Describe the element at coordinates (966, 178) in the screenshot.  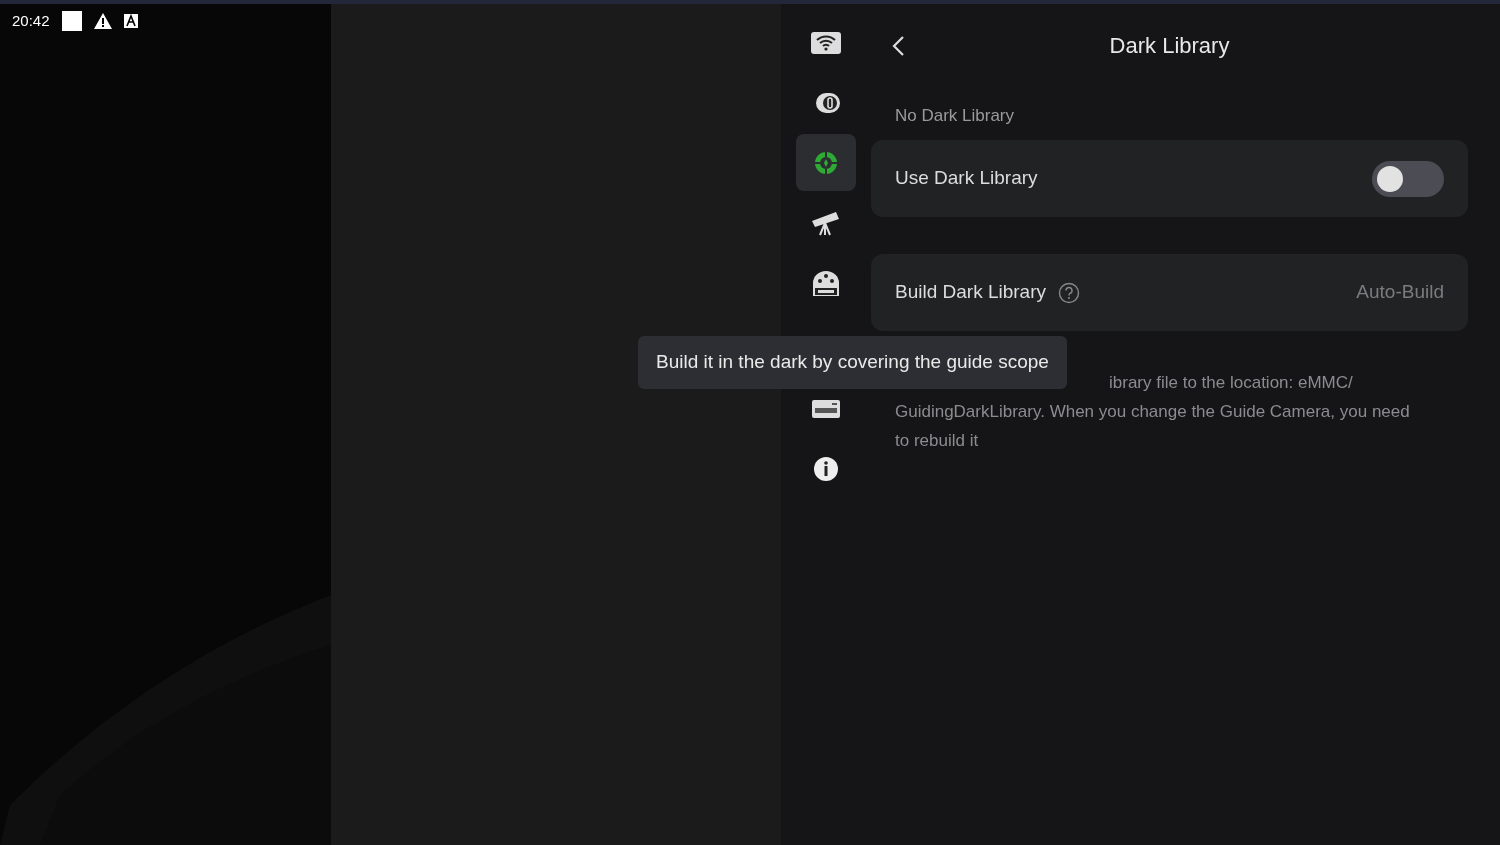
I see `setting-label: Use Dark Library` at that location.